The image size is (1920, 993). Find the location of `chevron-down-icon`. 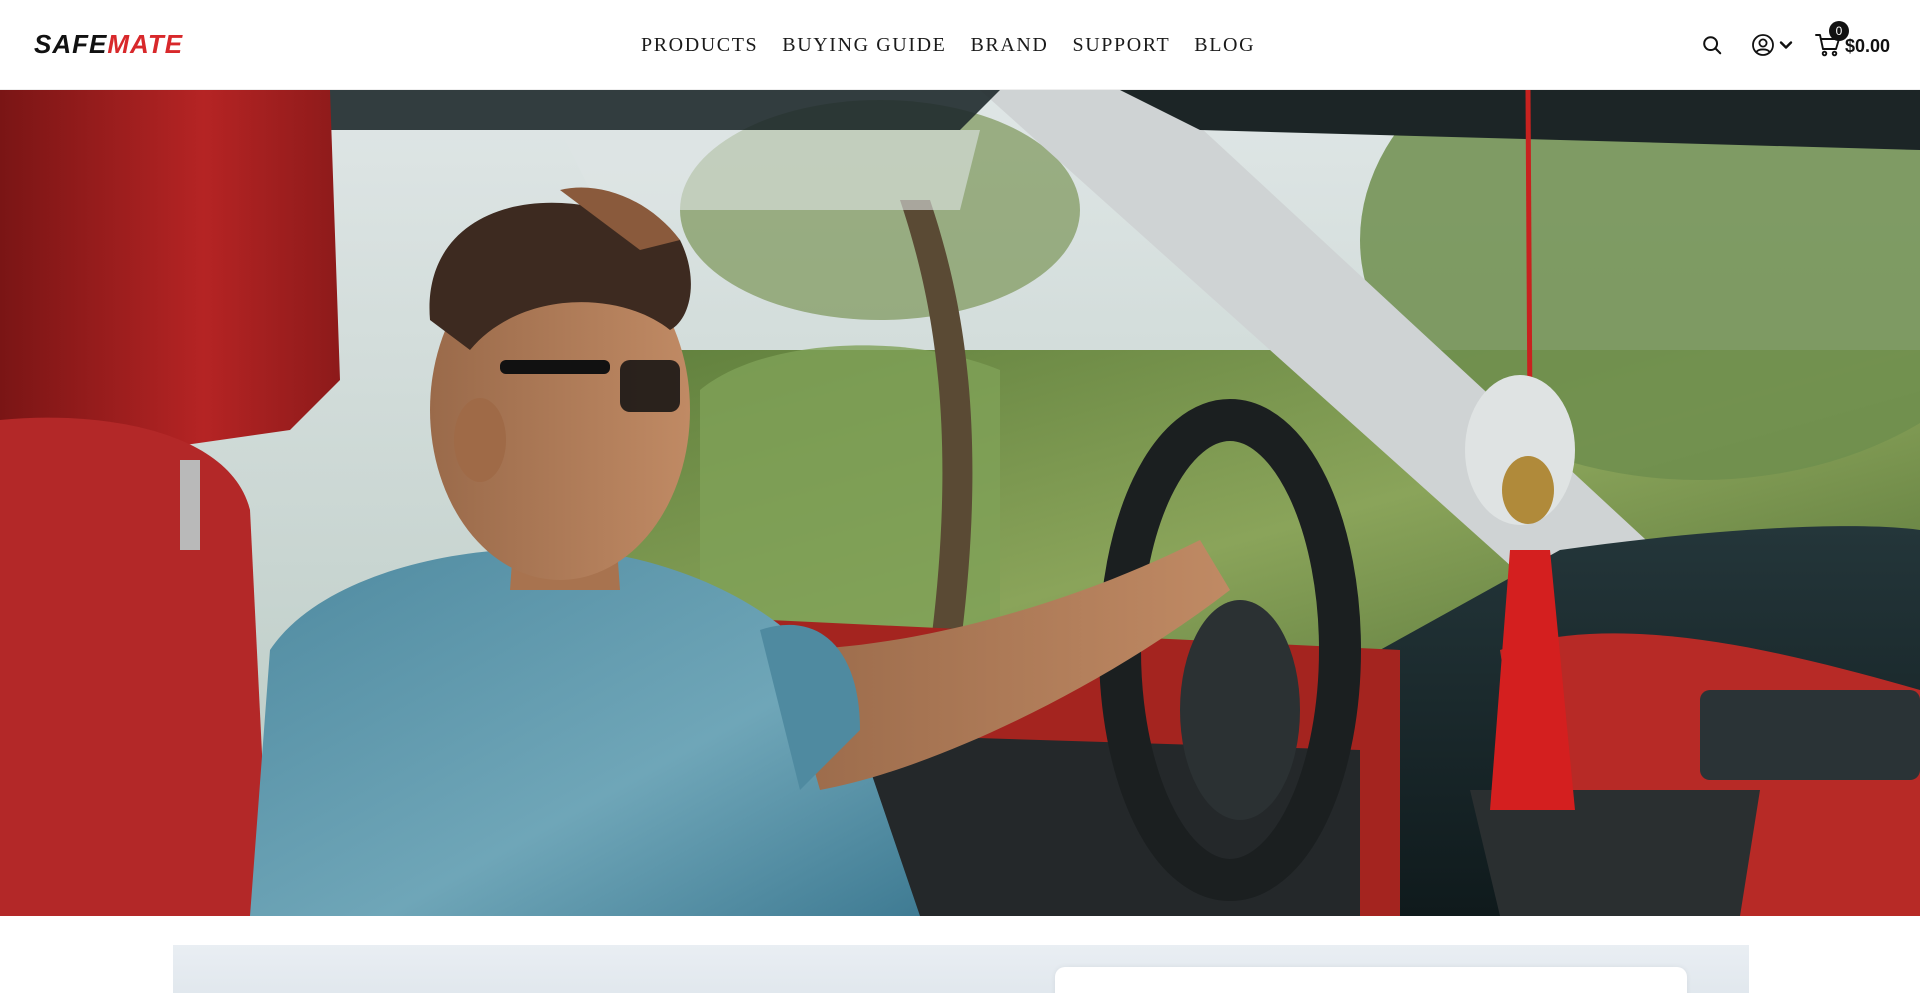

chevron-down-icon is located at coordinates (1786, 45).